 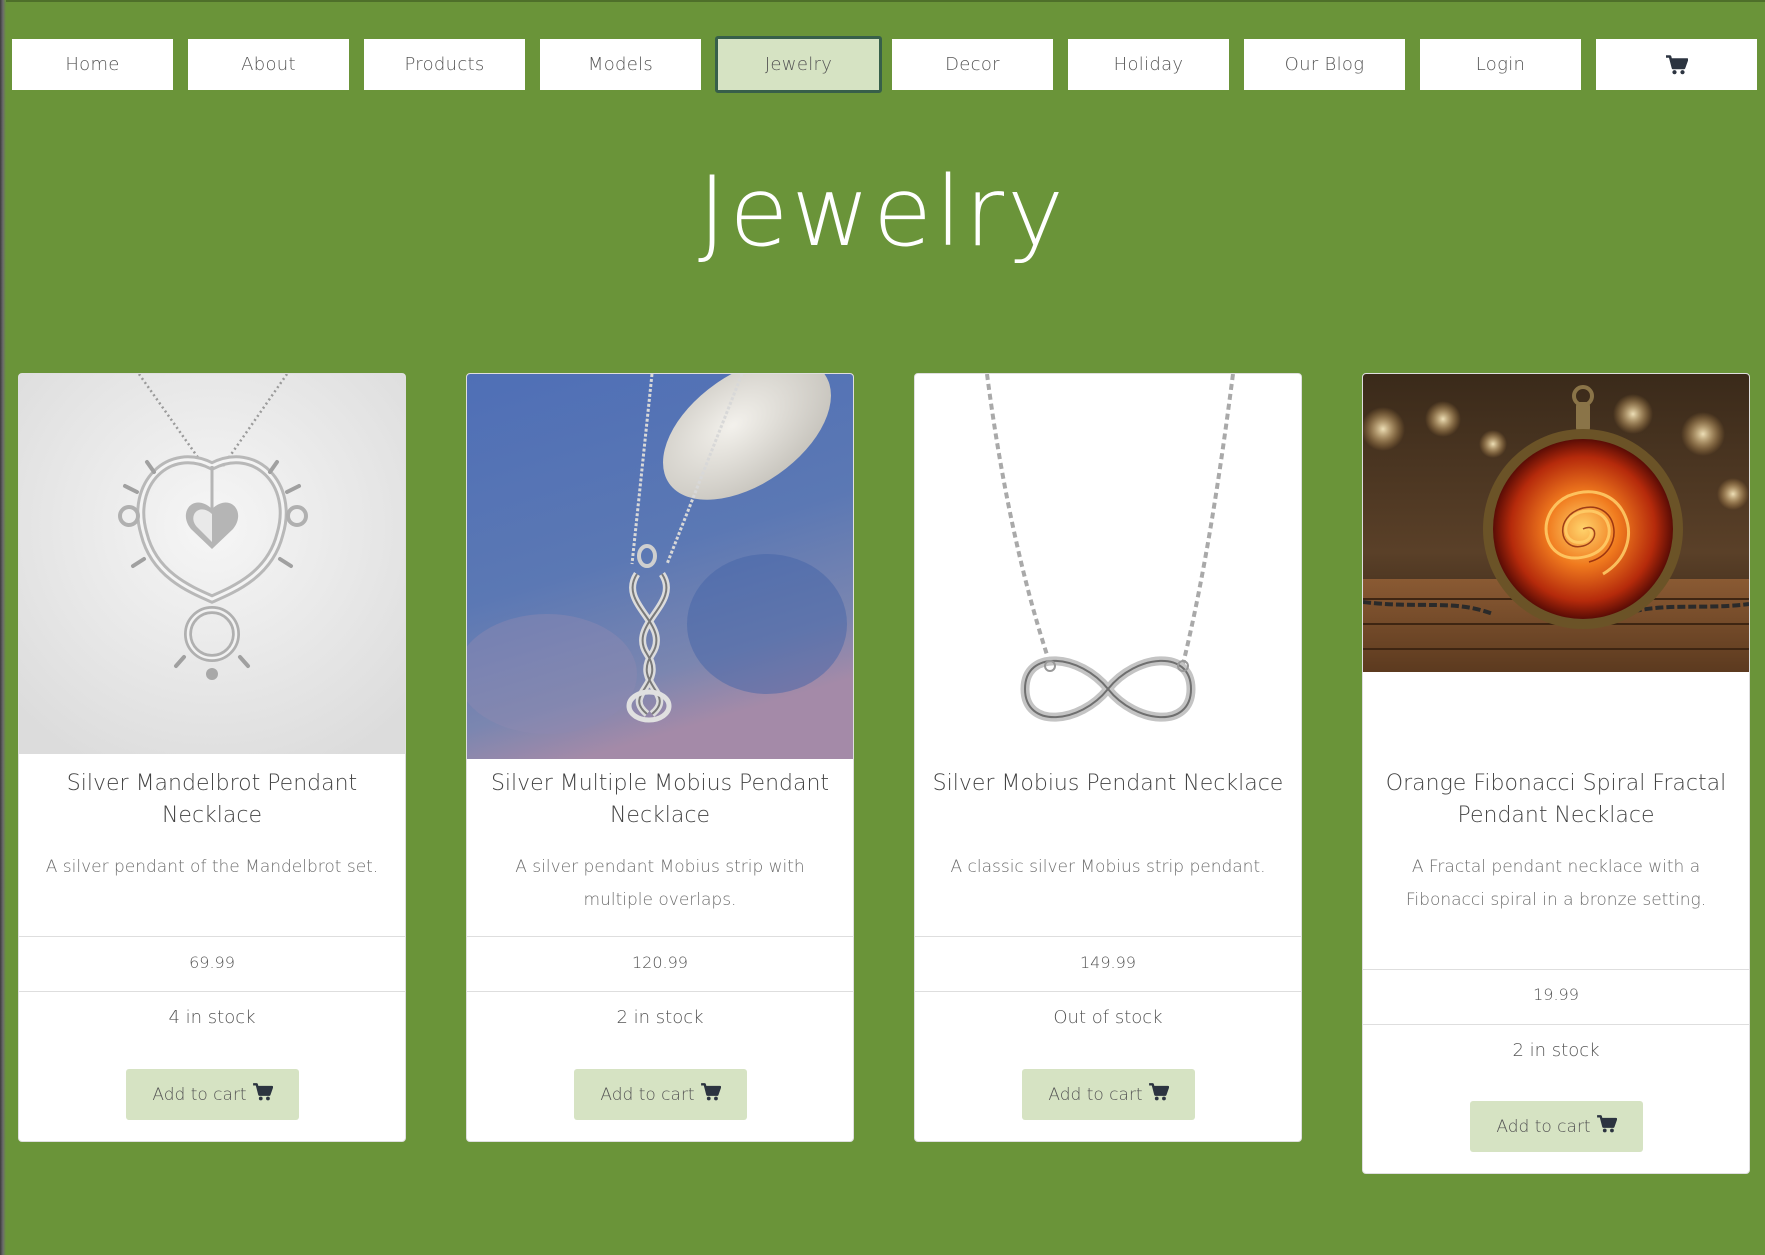 What do you see at coordinates (212, 867) in the screenshot?
I see `product-description: A silver pendant of the Mandelbrot set.` at bounding box center [212, 867].